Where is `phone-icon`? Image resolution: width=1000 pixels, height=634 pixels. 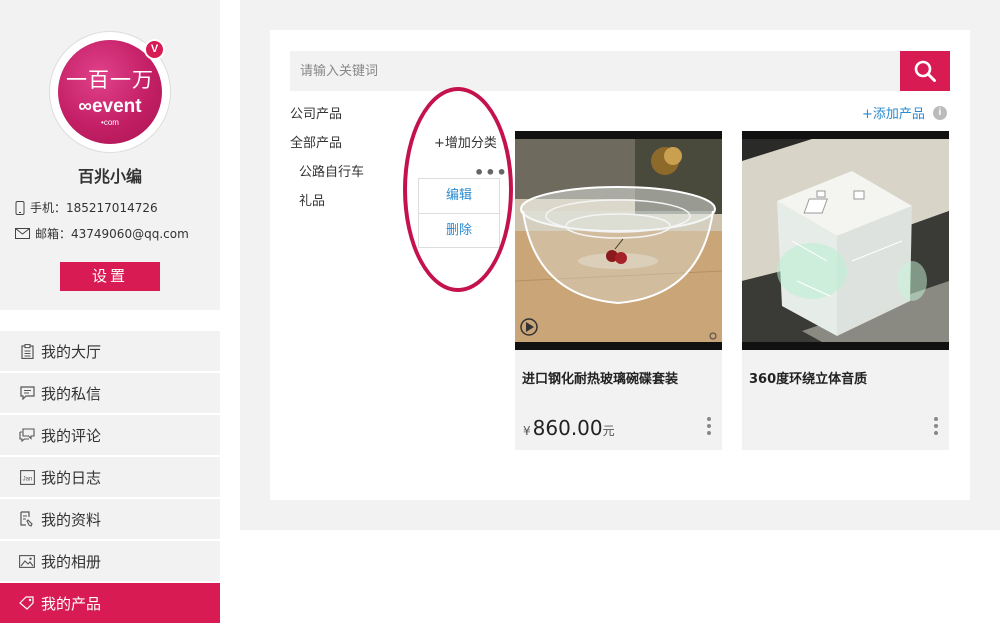
phone-icon is located at coordinates (20, 207).